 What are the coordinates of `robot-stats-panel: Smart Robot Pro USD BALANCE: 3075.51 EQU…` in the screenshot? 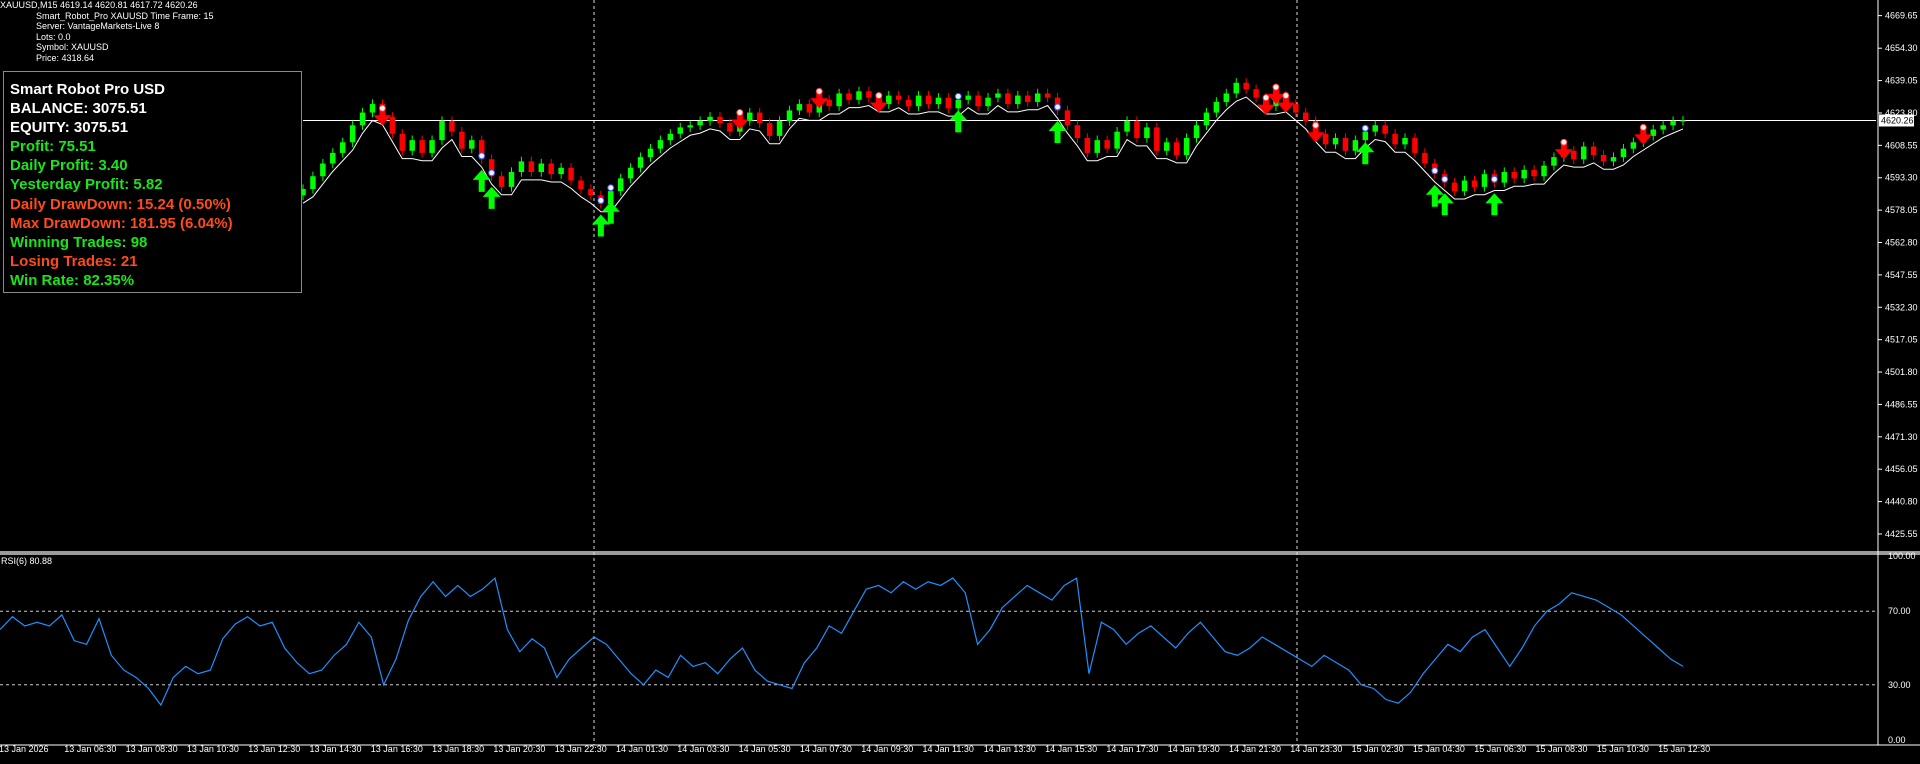 It's located at (152, 182).